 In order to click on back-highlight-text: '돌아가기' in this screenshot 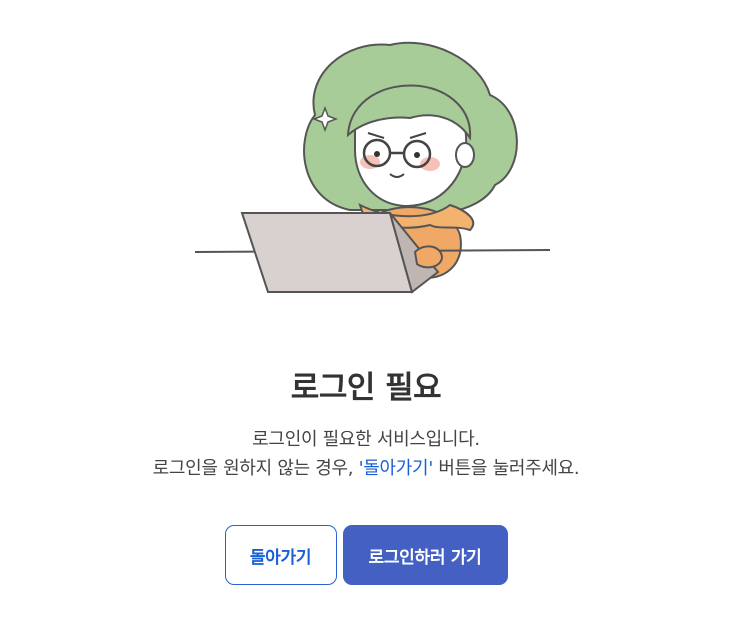, I will do `click(396, 468)`.